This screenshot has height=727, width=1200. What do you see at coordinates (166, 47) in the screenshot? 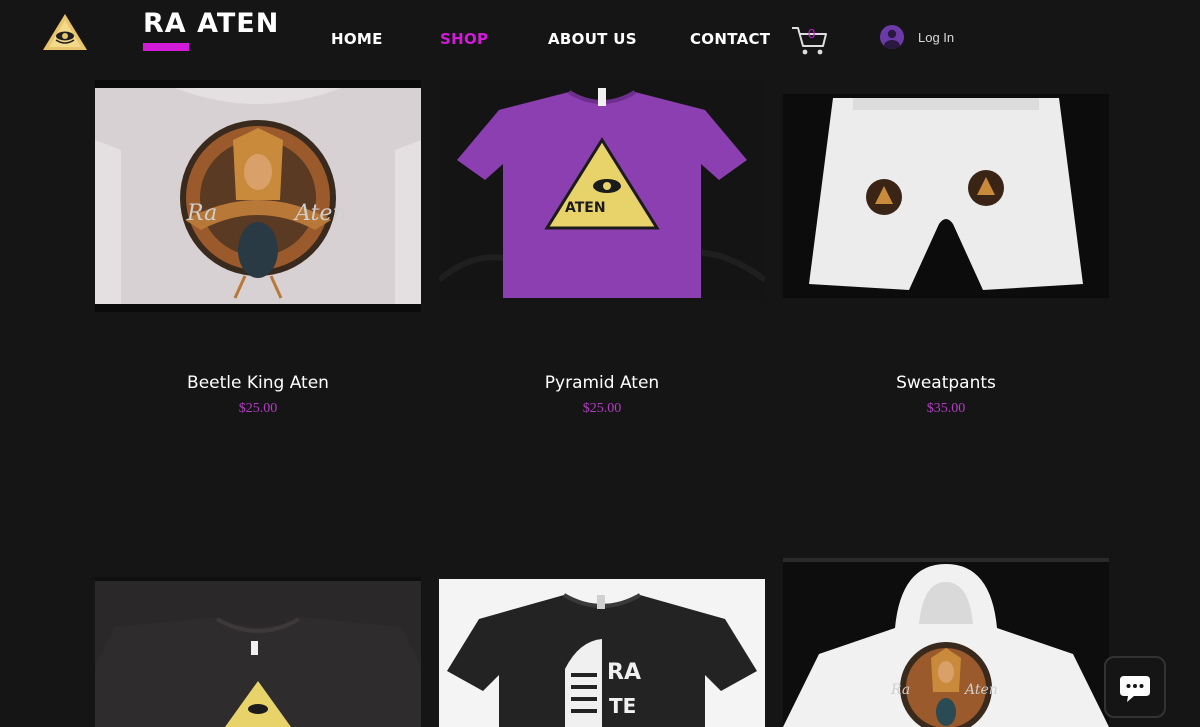
I see `brand-underline` at bounding box center [166, 47].